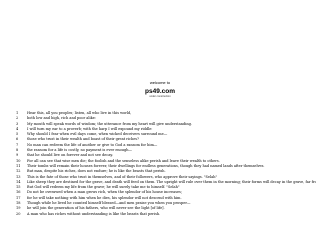 This screenshot has height=245, width=320. Describe the element at coordinates (160, 96) in the screenshot. I see `logo-subtitle: under construction` at that location.